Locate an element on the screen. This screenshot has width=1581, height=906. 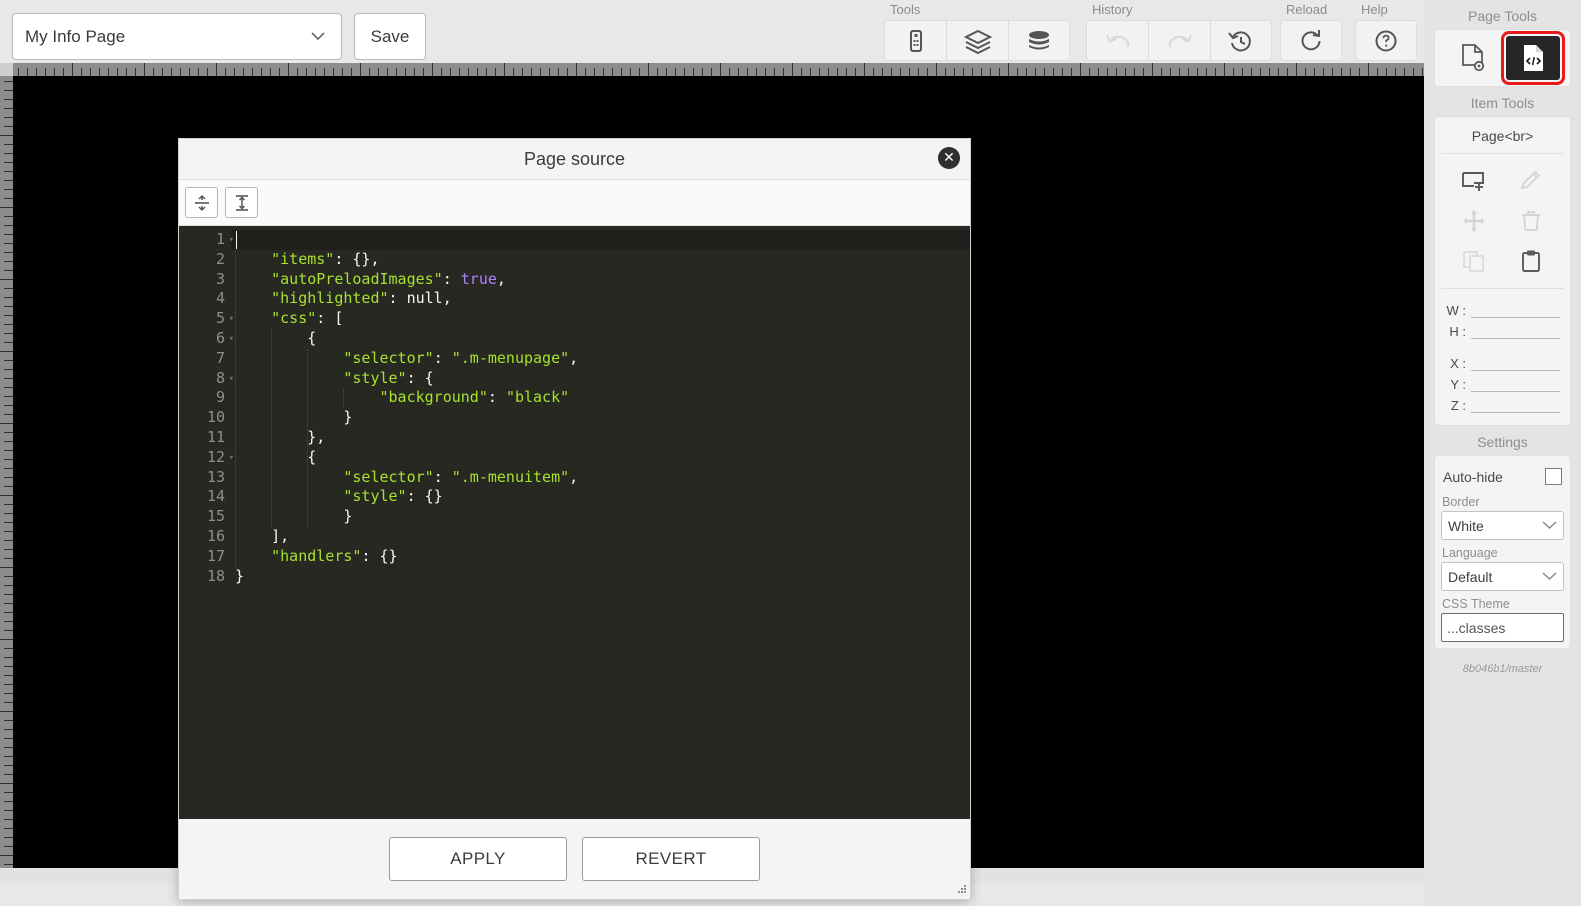
redo-icon is located at coordinates (1179, 40).